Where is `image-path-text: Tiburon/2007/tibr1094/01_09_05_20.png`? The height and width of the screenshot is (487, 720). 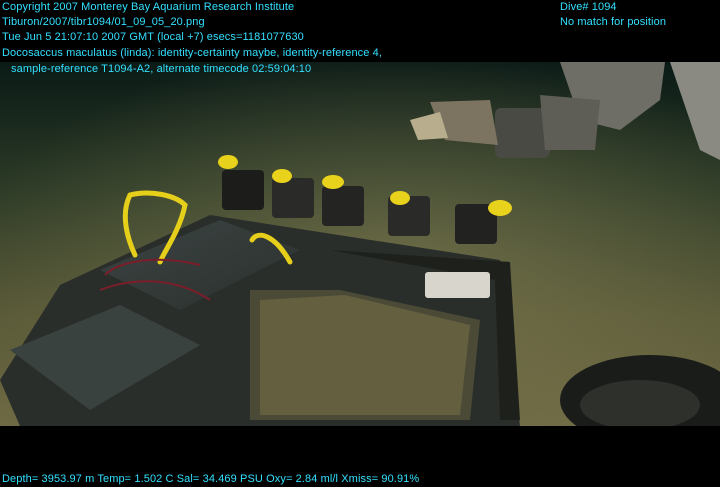 image-path-text: Tiburon/2007/tibr1094/01_09_05_20.png is located at coordinates (103, 22).